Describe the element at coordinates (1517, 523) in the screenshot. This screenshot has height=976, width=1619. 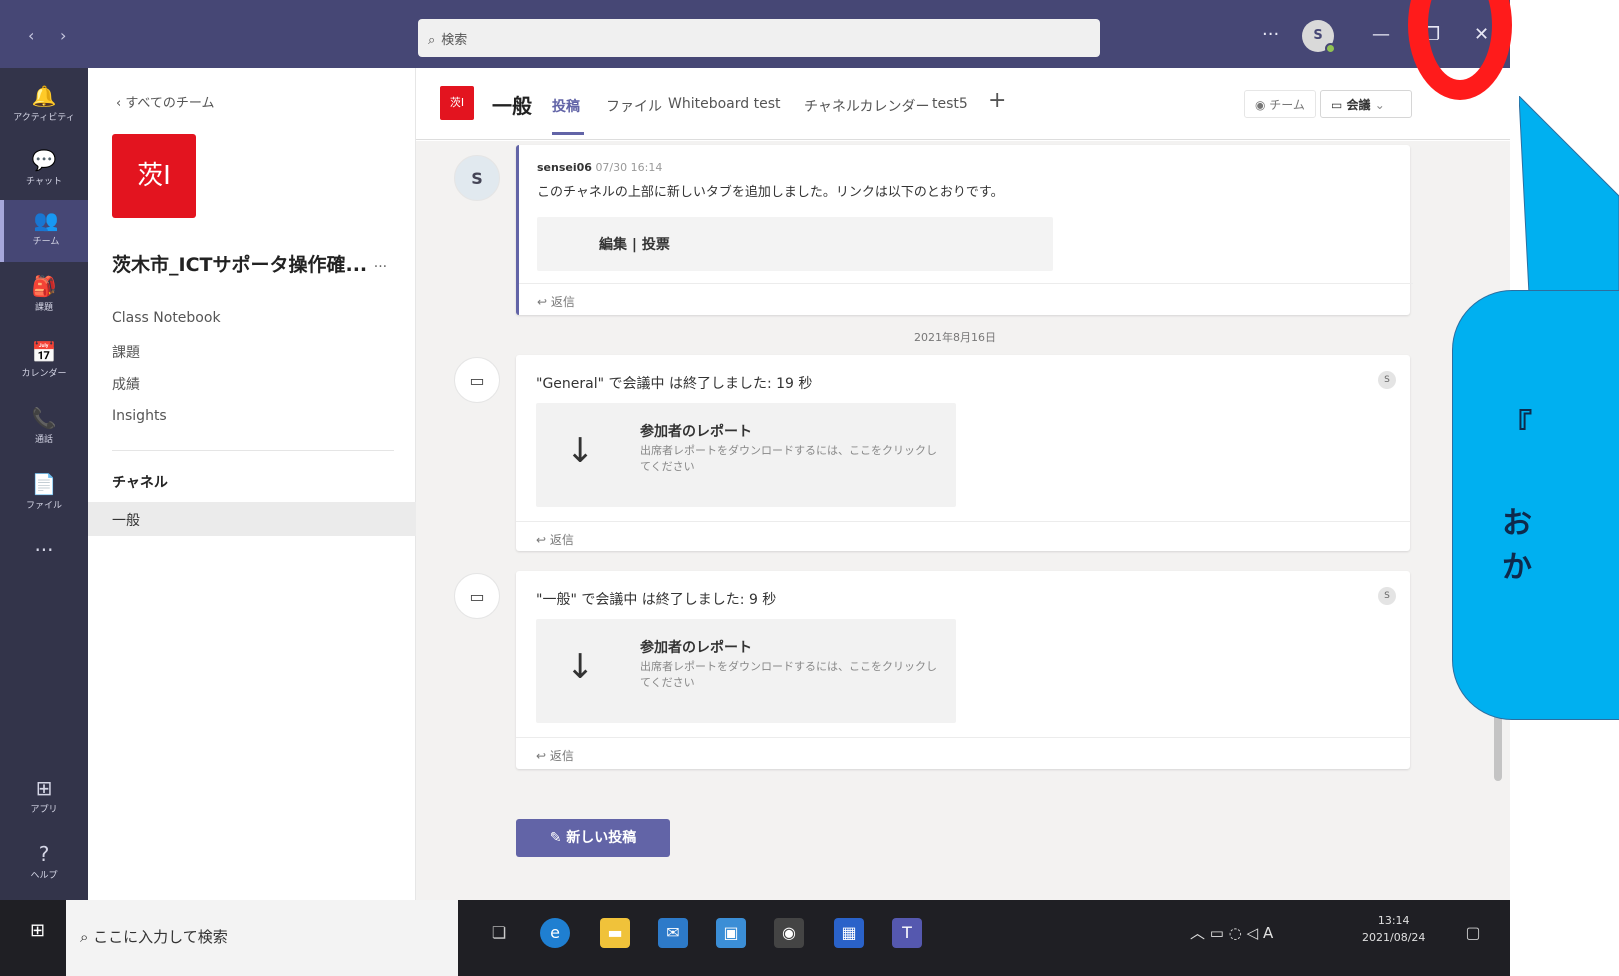
I see `callout-text-line: お` at that location.